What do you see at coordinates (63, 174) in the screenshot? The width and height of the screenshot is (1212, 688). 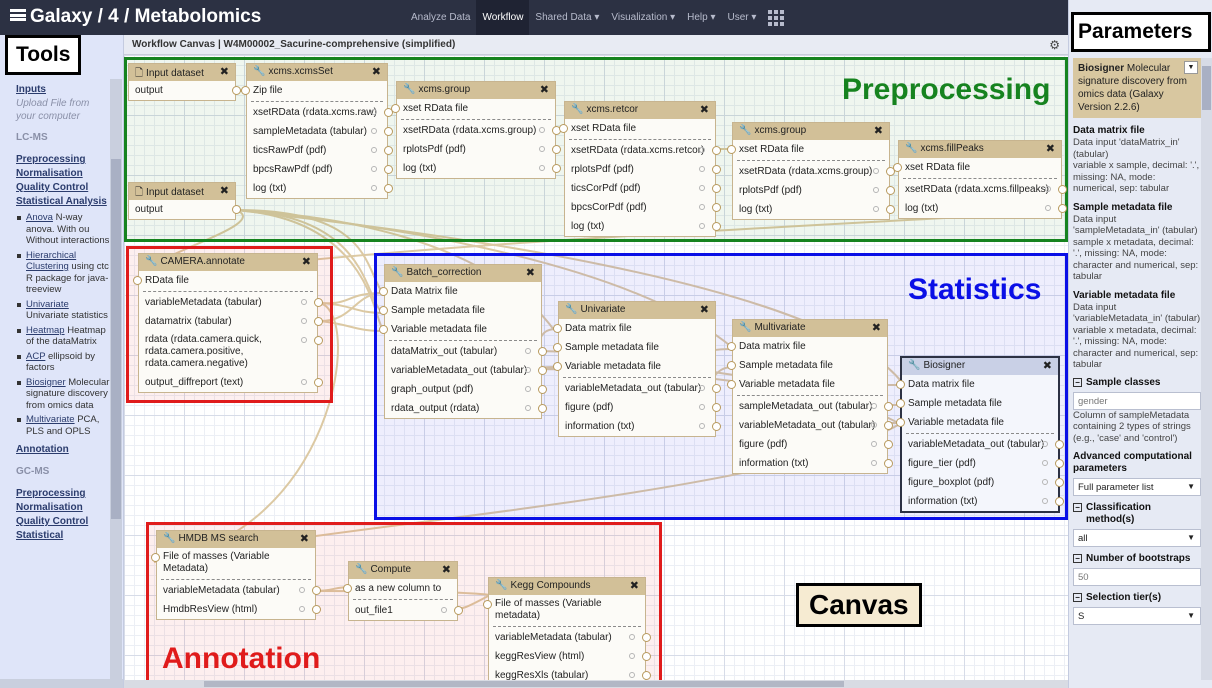 I see `tool-section-normalisation: Normalisation` at bounding box center [63, 174].